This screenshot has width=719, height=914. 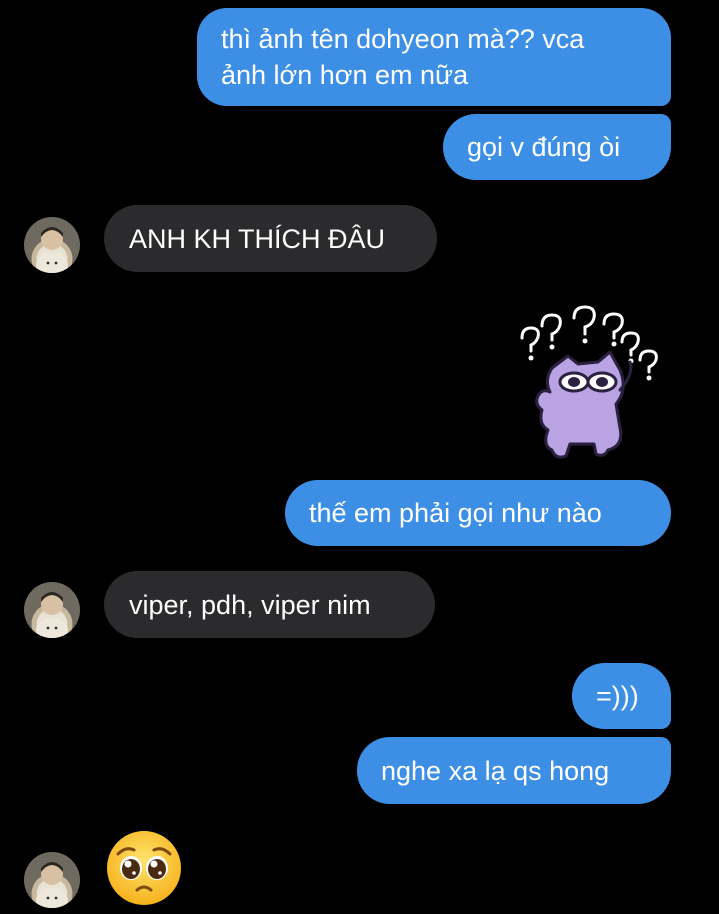 What do you see at coordinates (557, 147) in the screenshot?
I see `message-bubble-outgoing: gọi v đúng òi` at bounding box center [557, 147].